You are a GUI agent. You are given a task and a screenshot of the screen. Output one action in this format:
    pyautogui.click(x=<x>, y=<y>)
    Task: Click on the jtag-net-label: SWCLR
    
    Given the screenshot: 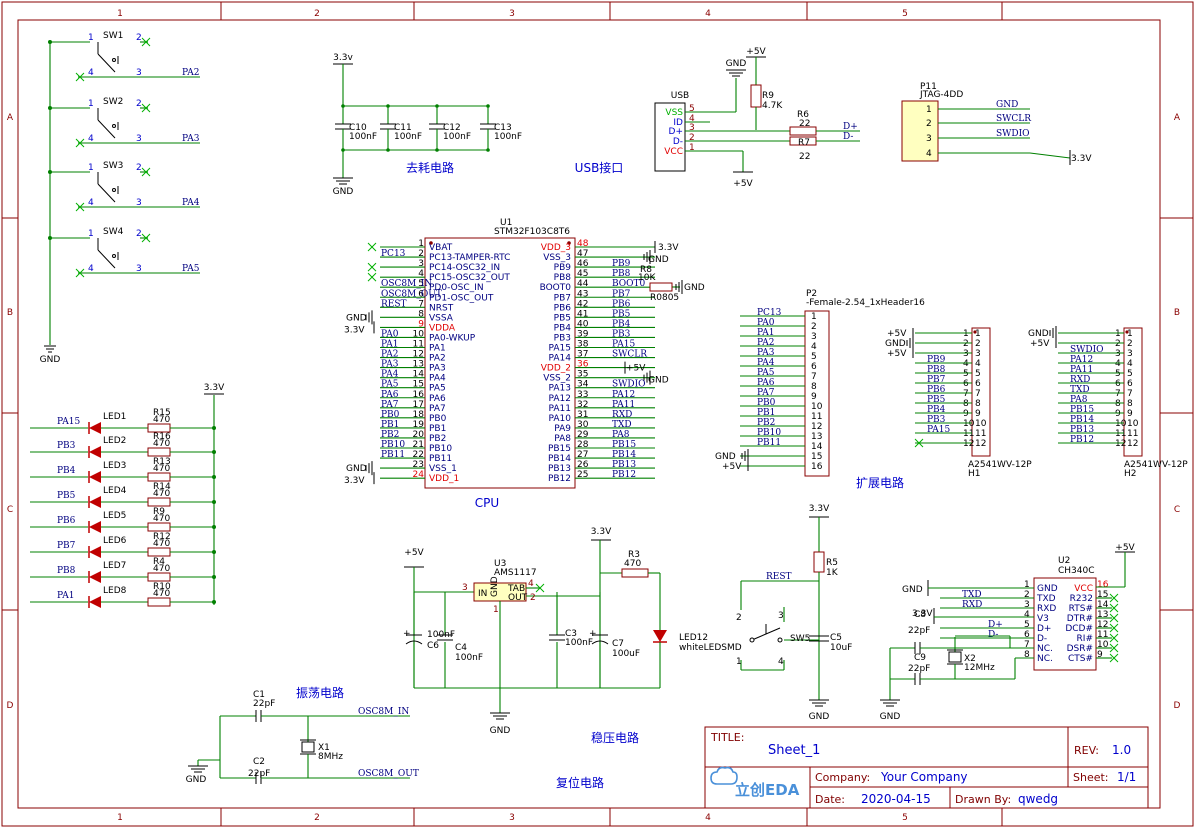 What is the action you would take?
    pyautogui.click(x=1013, y=119)
    